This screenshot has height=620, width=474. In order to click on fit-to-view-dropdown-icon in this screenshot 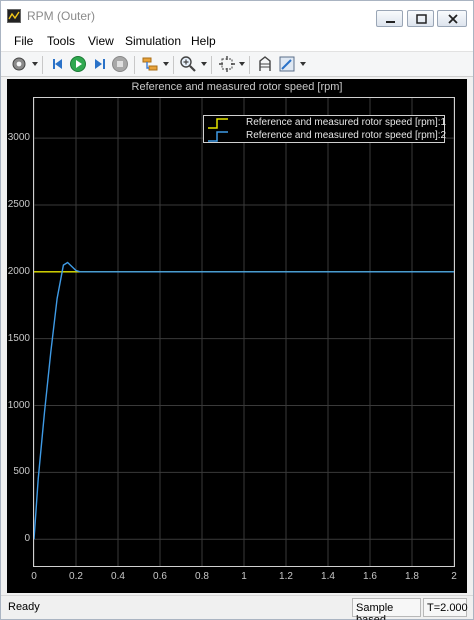, I will do `click(242, 64)`.